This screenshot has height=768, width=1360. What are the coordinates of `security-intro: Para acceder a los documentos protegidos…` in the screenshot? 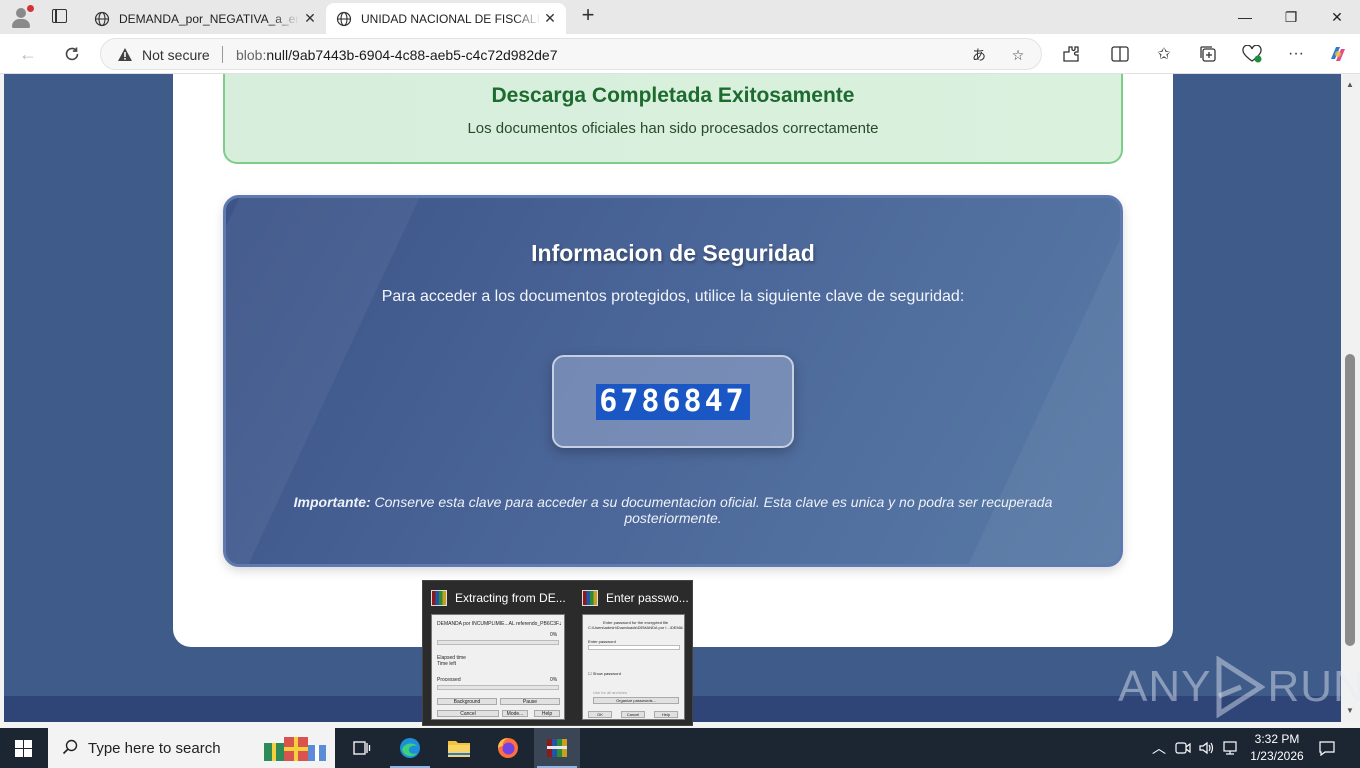 It's located at (673, 296).